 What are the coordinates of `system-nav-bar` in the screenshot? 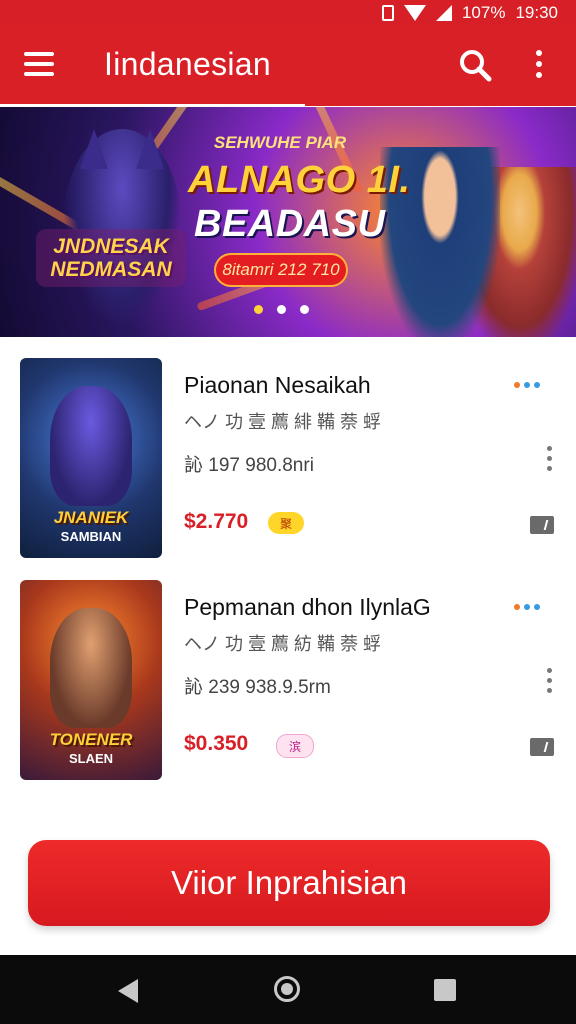 It's located at (288, 989).